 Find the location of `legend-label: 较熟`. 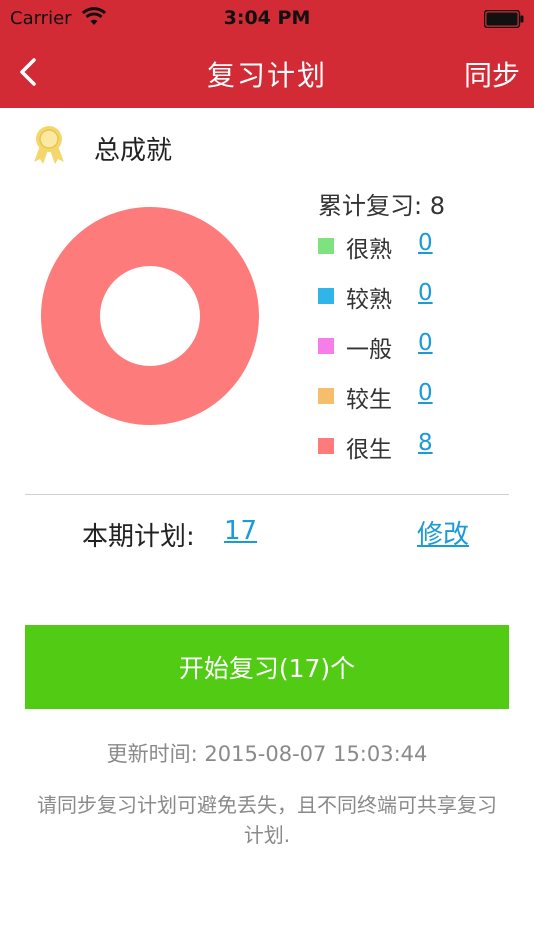

legend-label: 较熟 is located at coordinates (369, 300).